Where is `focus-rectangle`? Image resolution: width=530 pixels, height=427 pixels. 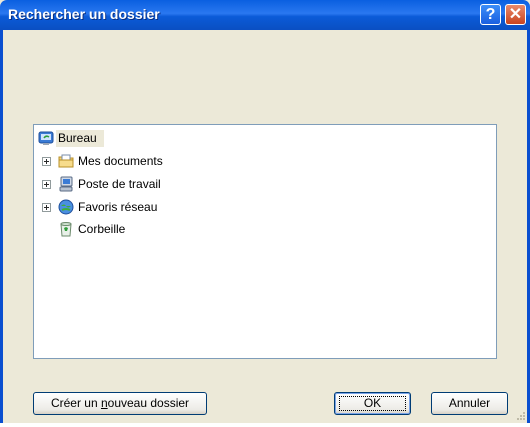
focus-rectangle is located at coordinates (372, 403).